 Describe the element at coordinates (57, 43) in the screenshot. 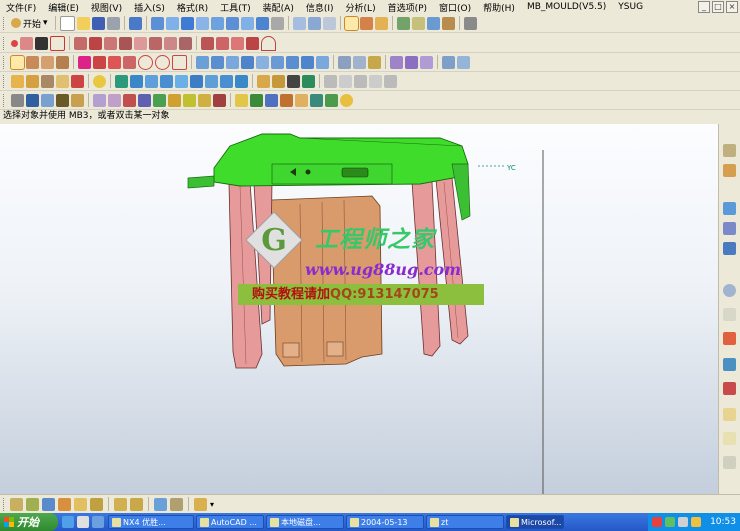

I see `rectangle-icon` at that location.